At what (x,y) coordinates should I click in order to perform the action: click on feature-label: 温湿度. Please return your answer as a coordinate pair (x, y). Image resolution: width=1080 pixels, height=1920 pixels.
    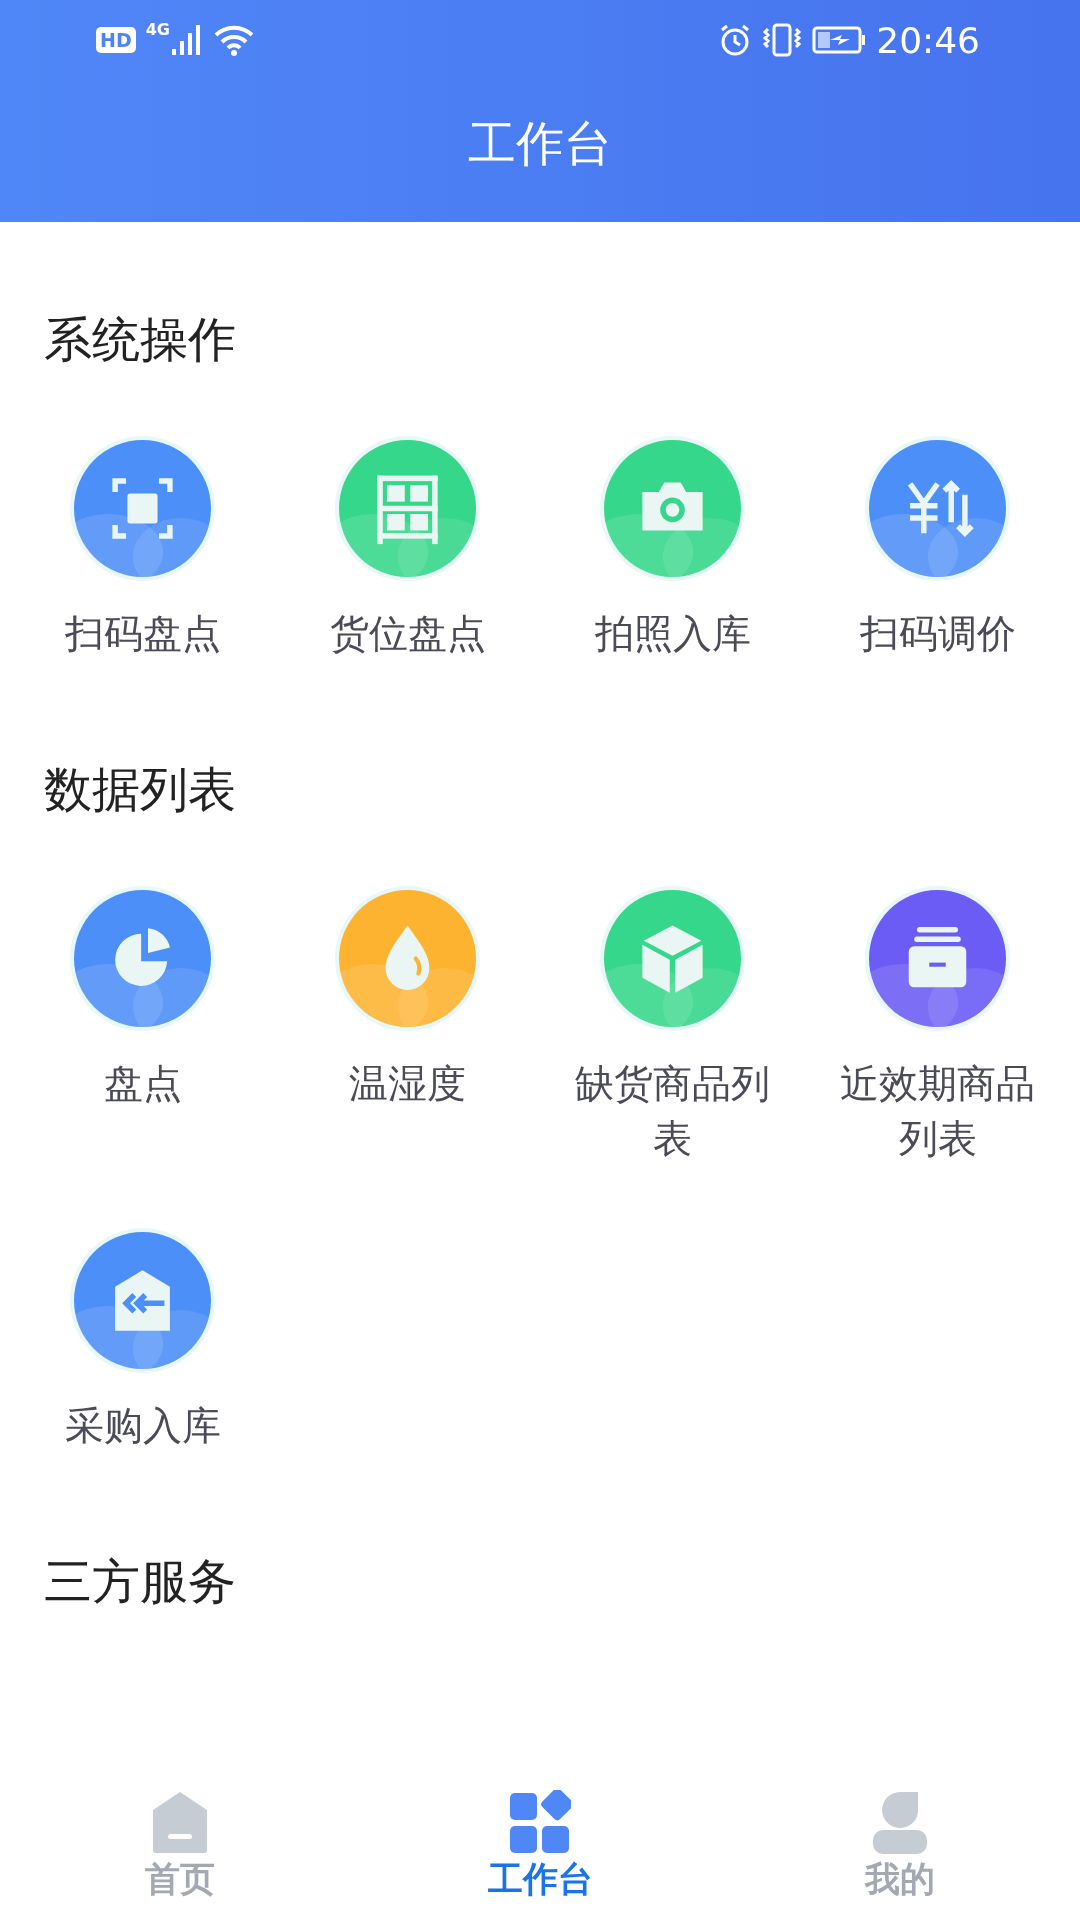
    Looking at the image, I should click on (407, 1083).